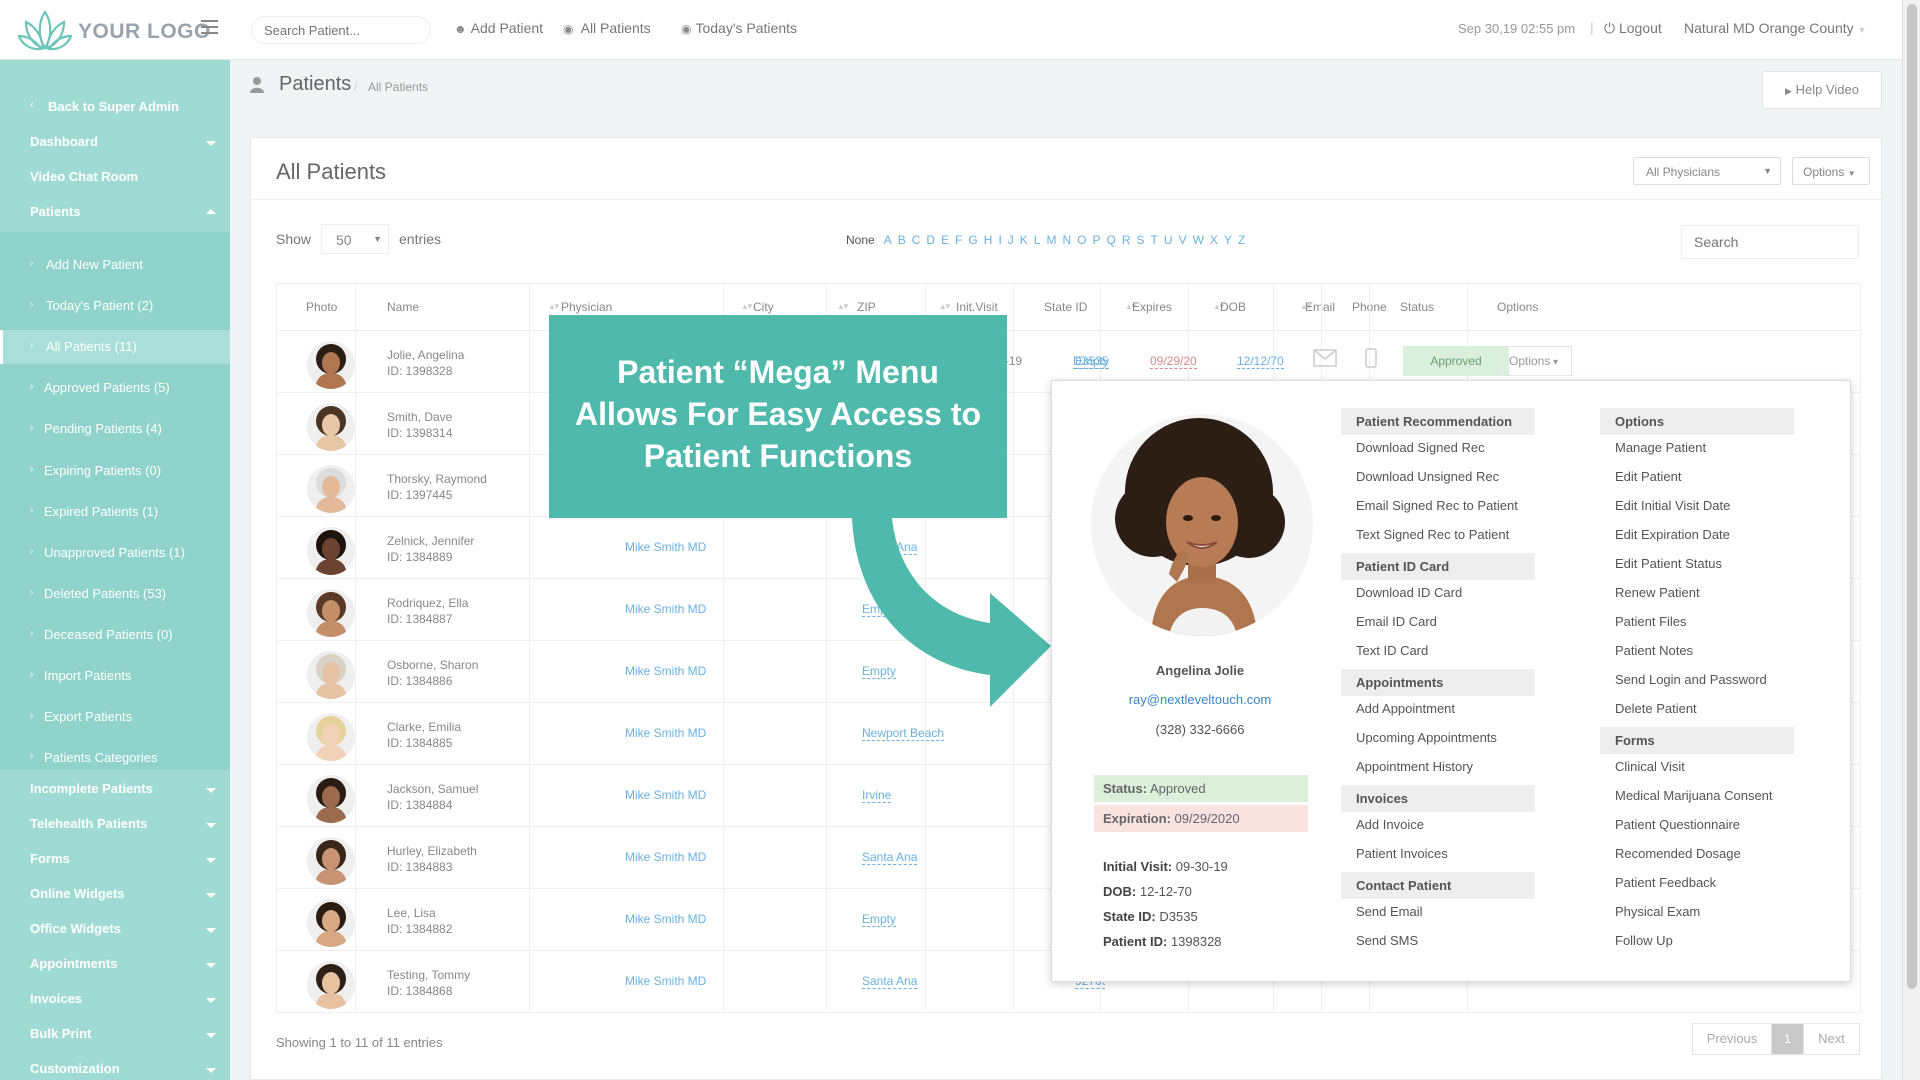 The height and width of the screenshot is (1080, 1920). I want to click on sidebar-item-invoices: Invoices, so click(115, 999).